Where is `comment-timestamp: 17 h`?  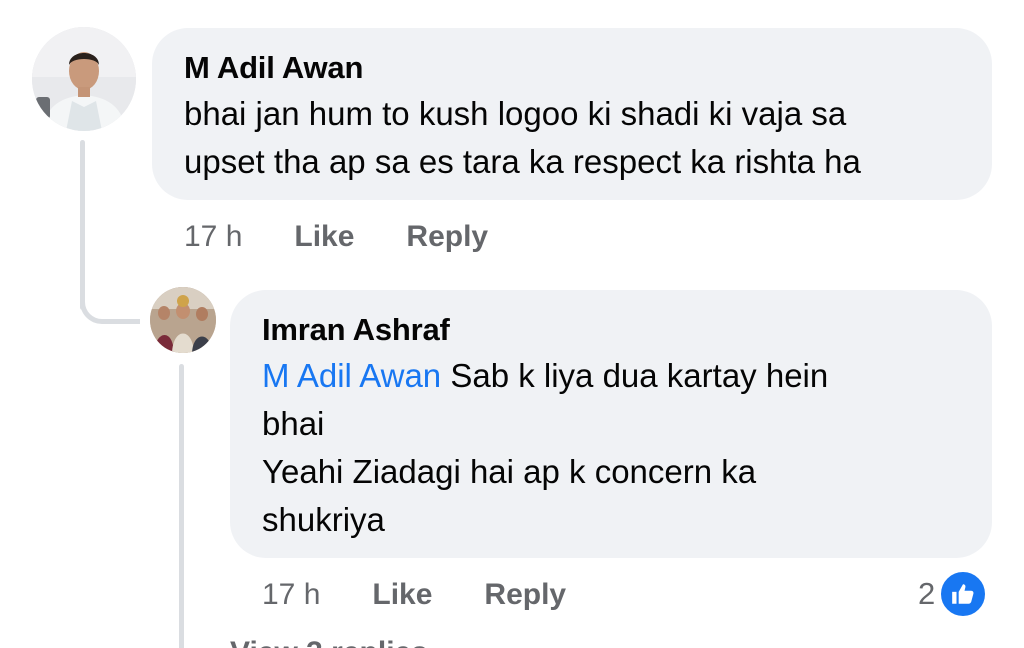
comment-timestamp: 17 h is located at coordinates (213, 237).